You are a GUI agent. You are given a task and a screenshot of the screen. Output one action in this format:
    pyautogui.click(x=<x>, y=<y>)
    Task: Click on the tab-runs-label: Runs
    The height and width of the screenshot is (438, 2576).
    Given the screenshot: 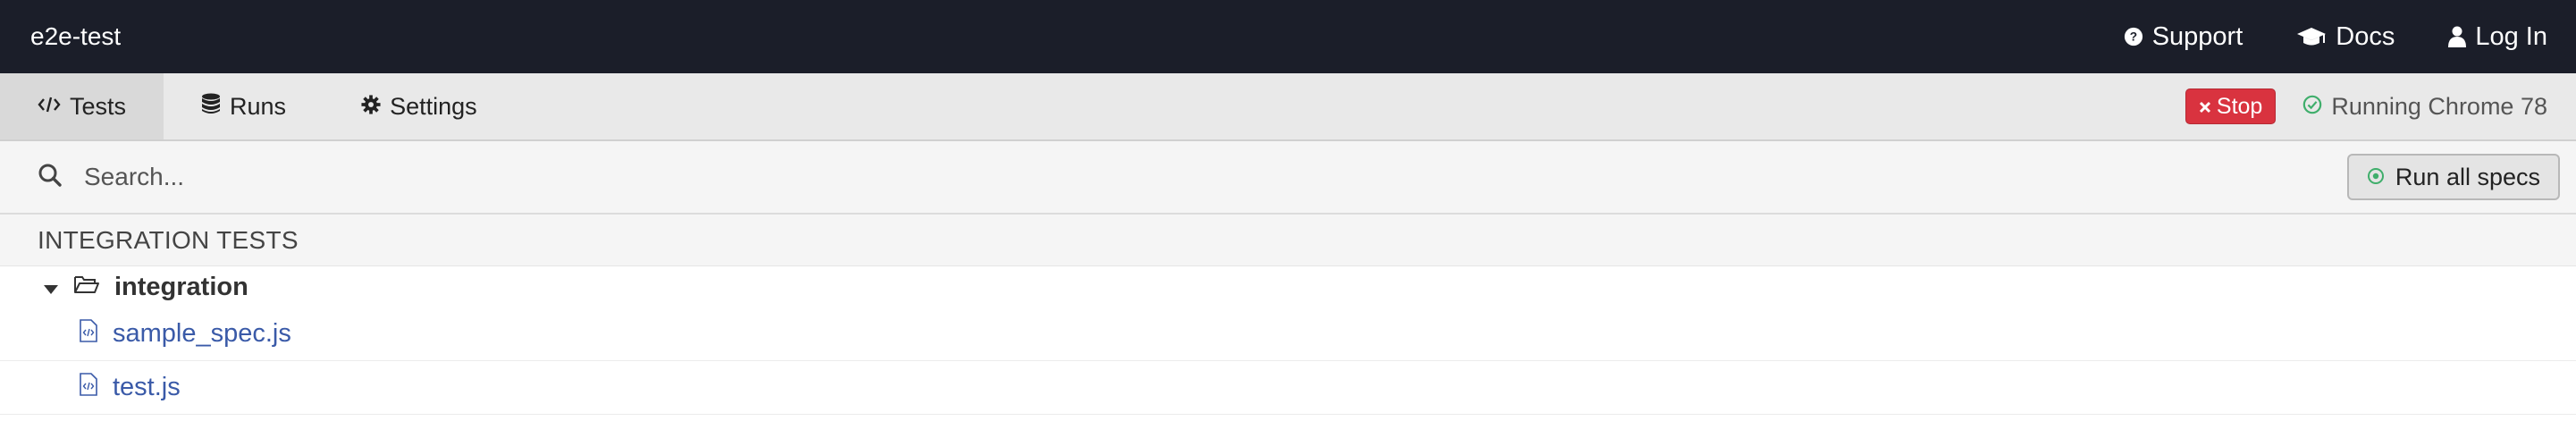 What is the action you would take?
    pyautogui.click(x=259, y=106)
    